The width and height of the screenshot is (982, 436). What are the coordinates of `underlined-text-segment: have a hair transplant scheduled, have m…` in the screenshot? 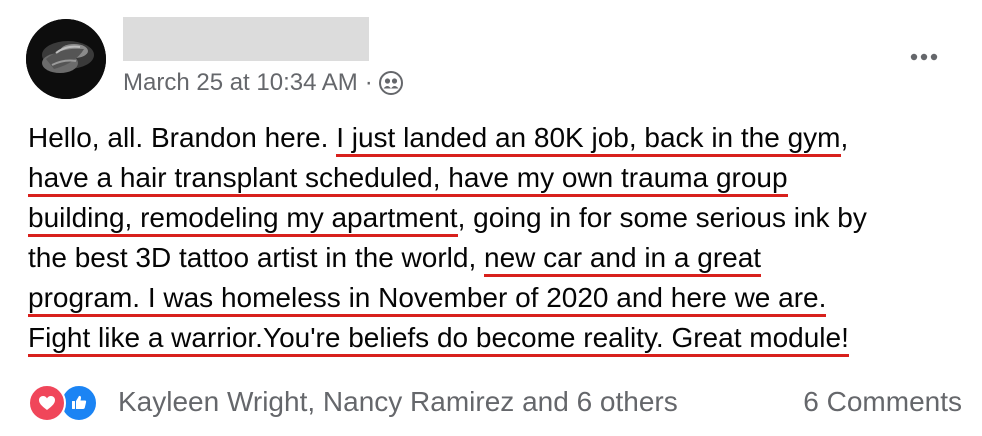 It's located at (408, 179).